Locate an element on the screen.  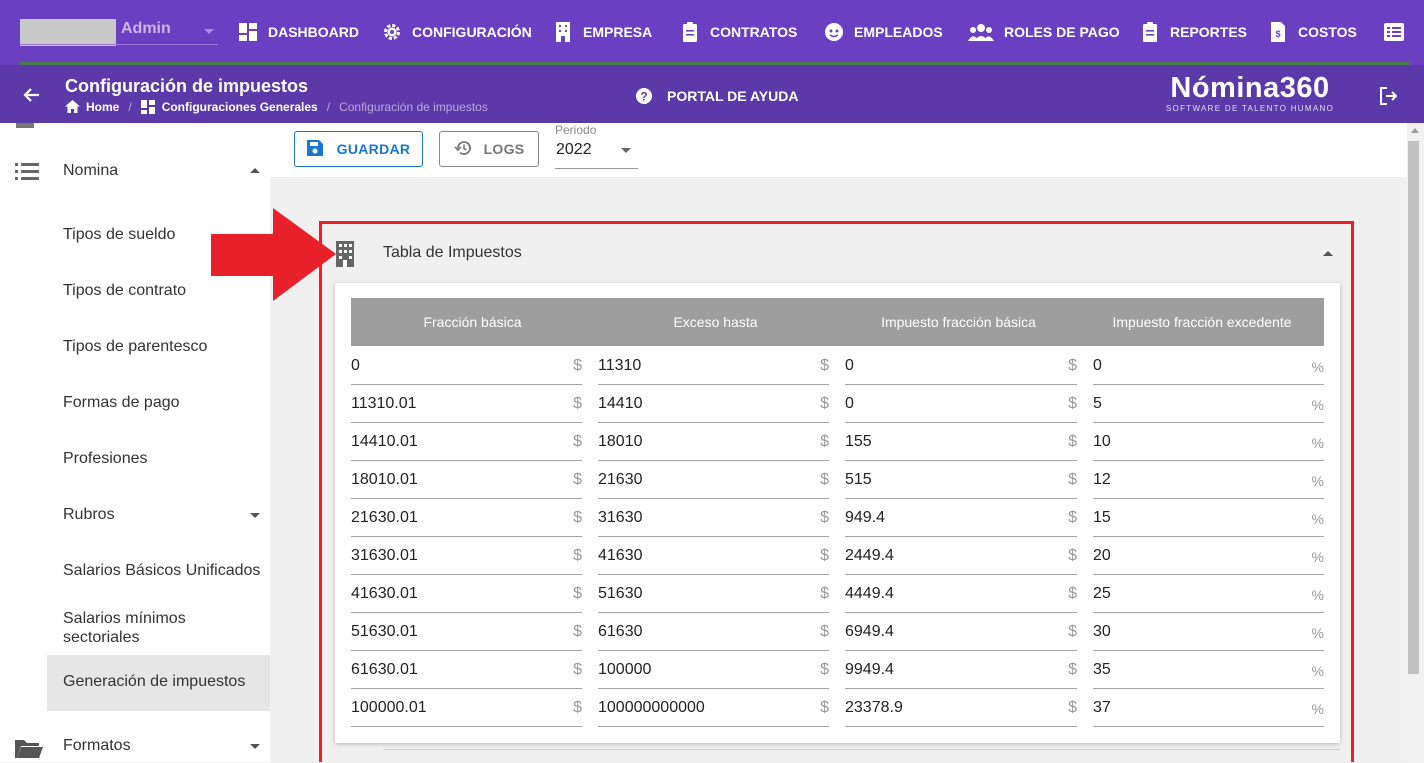
sidebar-item-formas-de-pago: Formas de pago is located at coordinates (121, 403).